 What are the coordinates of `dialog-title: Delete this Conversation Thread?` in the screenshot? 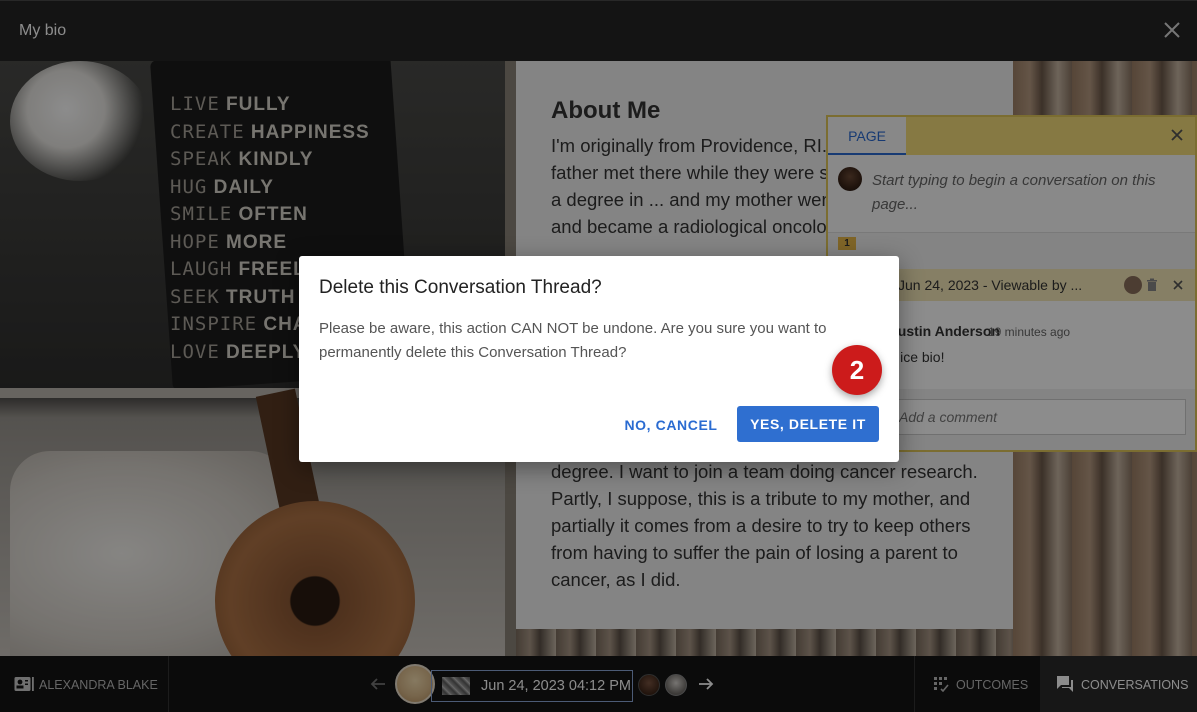 It's located at (460, 287).